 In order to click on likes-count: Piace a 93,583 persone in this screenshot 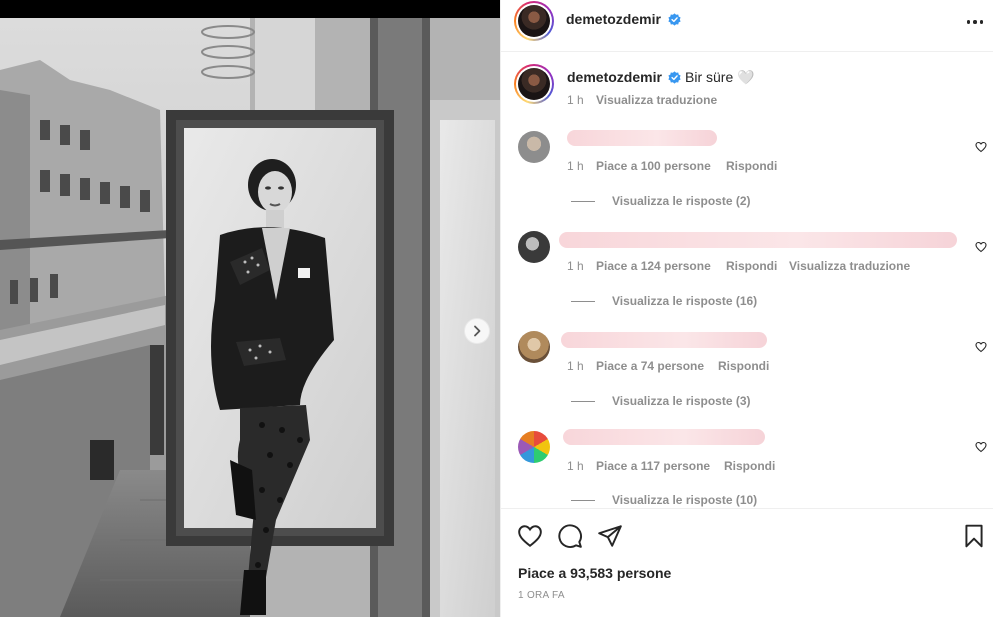, I will do `click(594, 573)`.